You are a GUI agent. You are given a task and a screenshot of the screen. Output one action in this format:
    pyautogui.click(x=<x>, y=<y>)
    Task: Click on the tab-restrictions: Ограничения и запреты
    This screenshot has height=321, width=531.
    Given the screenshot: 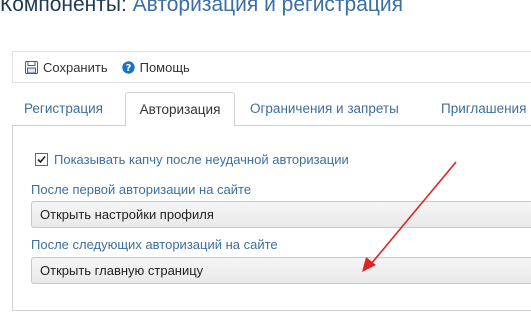 What is the action you would take?
    pyautogui.click(x=324, y=108)
    